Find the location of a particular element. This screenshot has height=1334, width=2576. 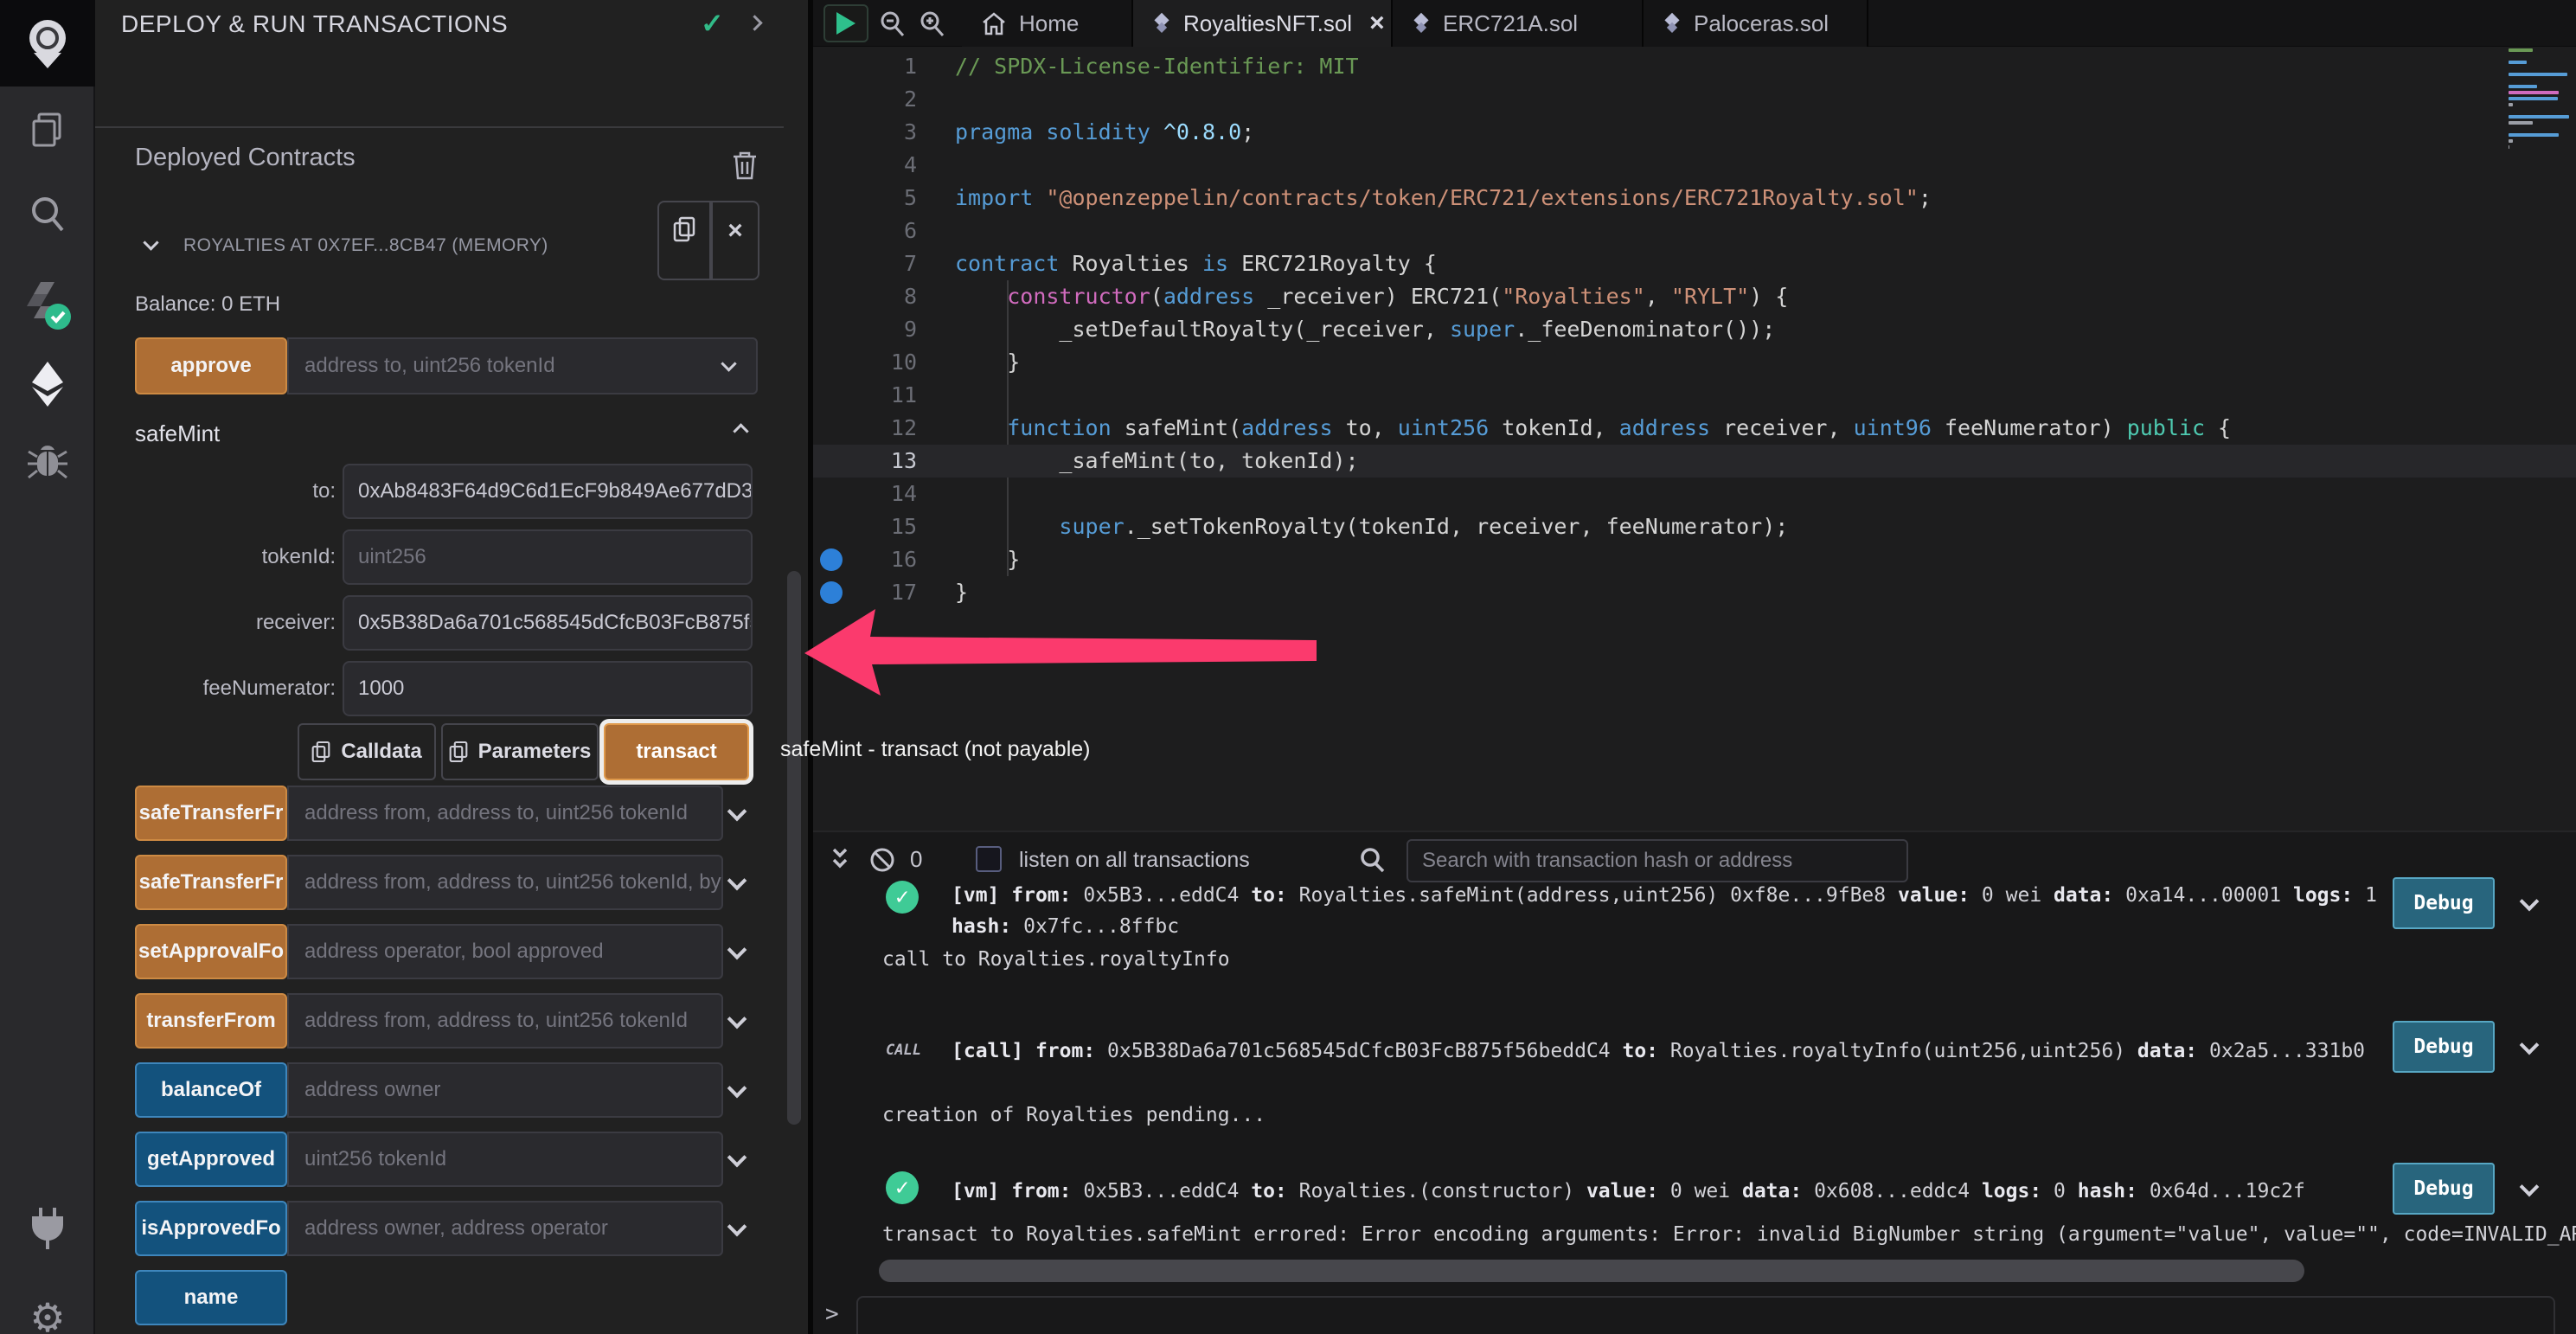

code-line-13: 13 _safeMint(to, tokenId); is located at coordinates (1694, 461).